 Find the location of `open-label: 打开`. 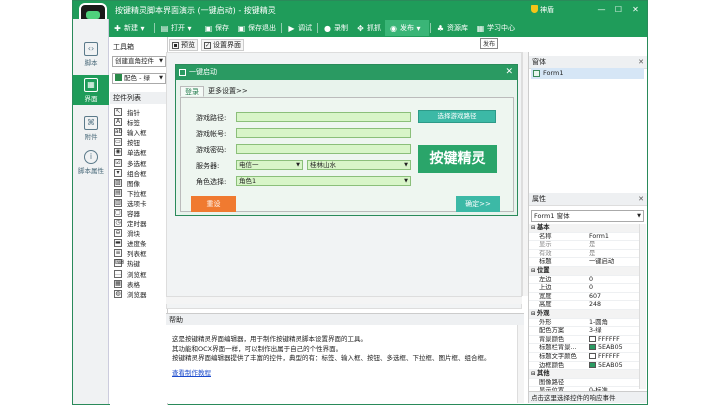

open-label: 打开 is located at coordinates (178, 28).